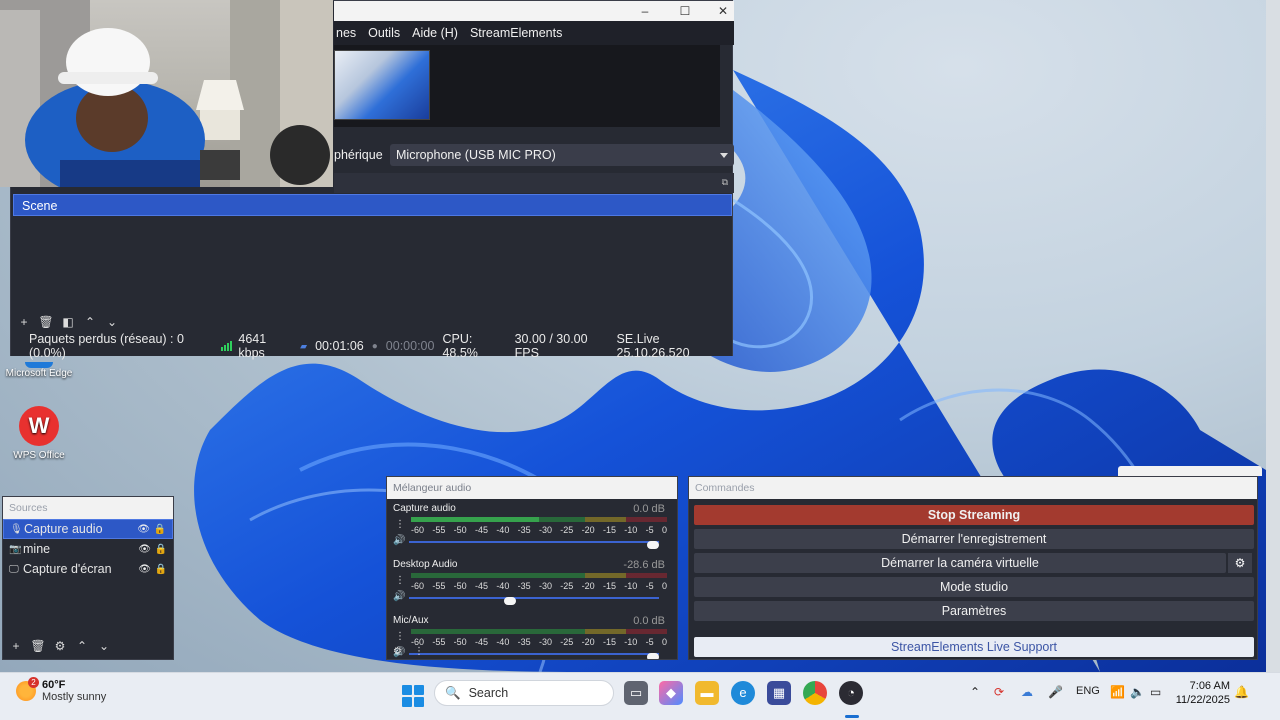 The height and width of the screenshot is (720, 1280). Describe the element at coordinates (815, 693) in the screenshot. I see `chrome-icon` at that location.